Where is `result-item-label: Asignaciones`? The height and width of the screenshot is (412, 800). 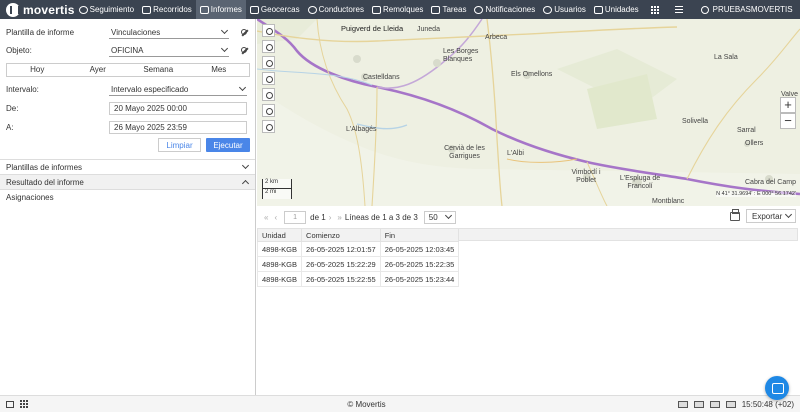 result-item-label: Asignaciones is located at coordinates (30, 197).